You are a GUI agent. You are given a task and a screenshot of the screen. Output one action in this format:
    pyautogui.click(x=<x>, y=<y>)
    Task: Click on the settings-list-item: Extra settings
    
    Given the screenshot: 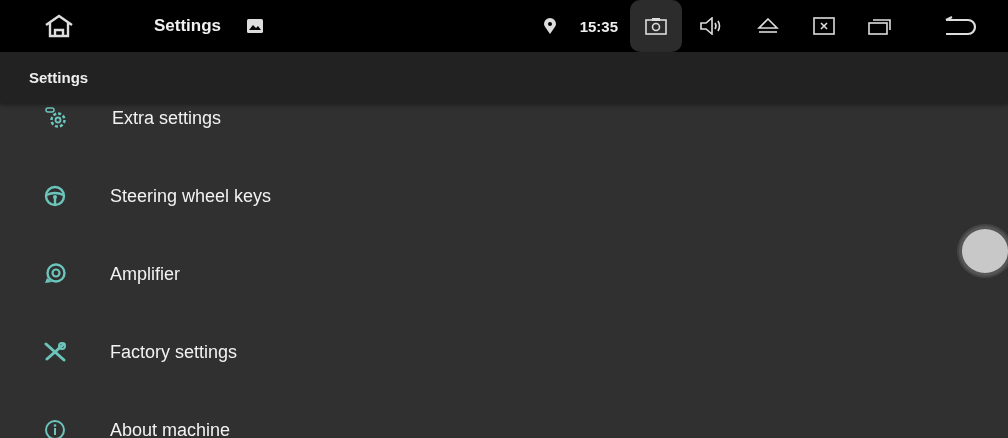 What is the action you would take?
    pyautogui.click(x=450, y=130)
    